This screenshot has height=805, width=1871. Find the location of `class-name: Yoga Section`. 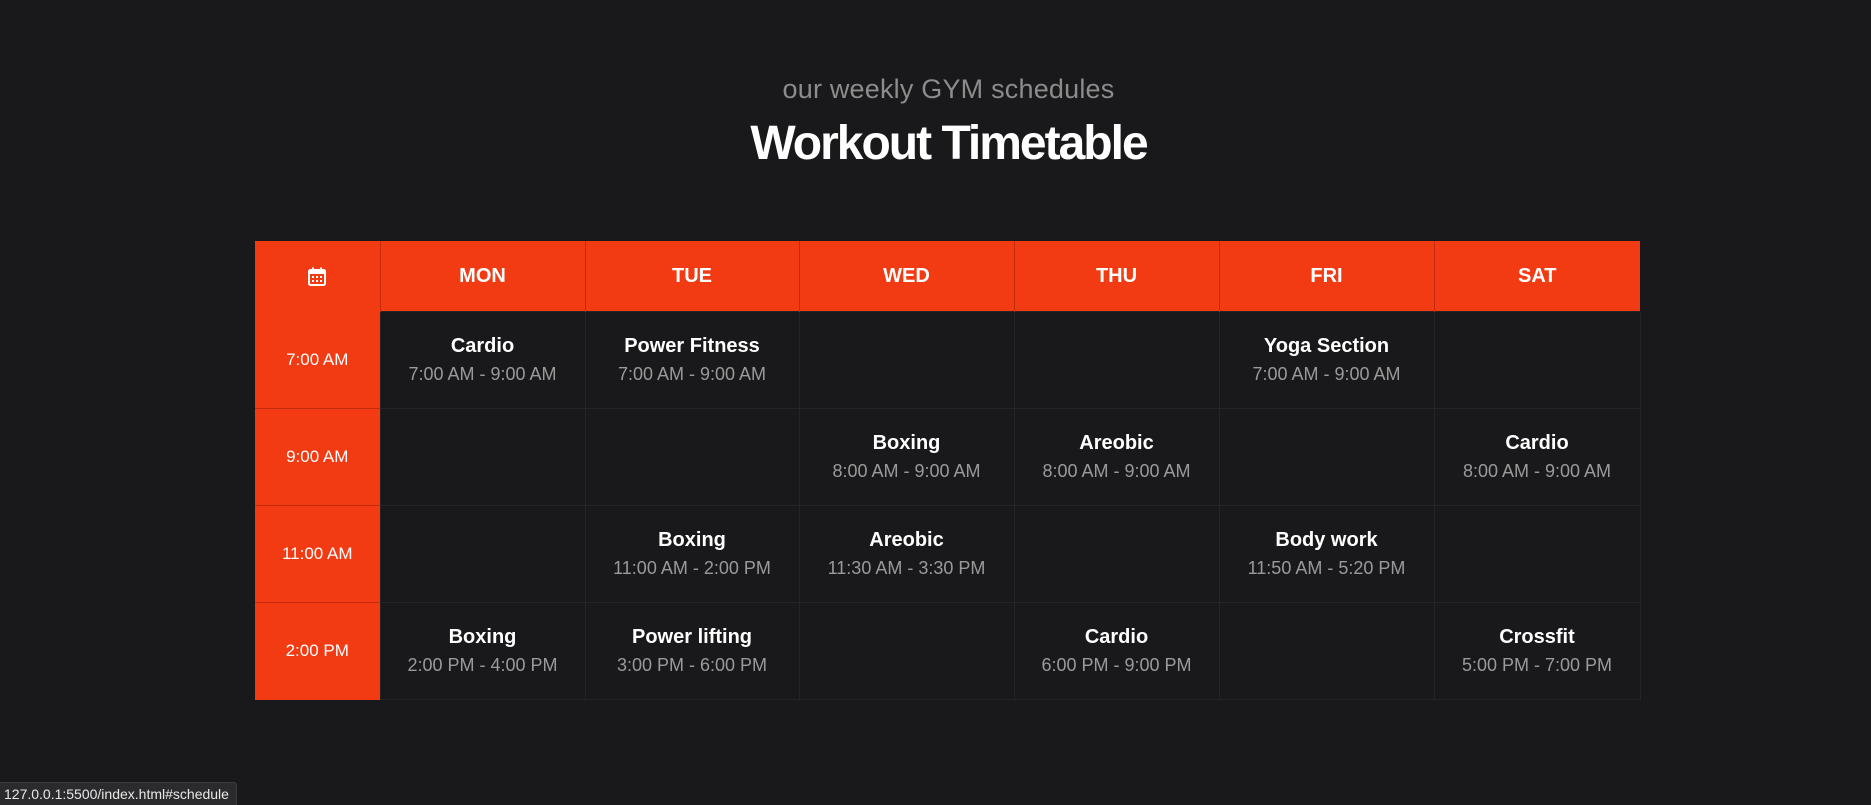

class-name: Yoga Section is located at coordinates (1326, 346).